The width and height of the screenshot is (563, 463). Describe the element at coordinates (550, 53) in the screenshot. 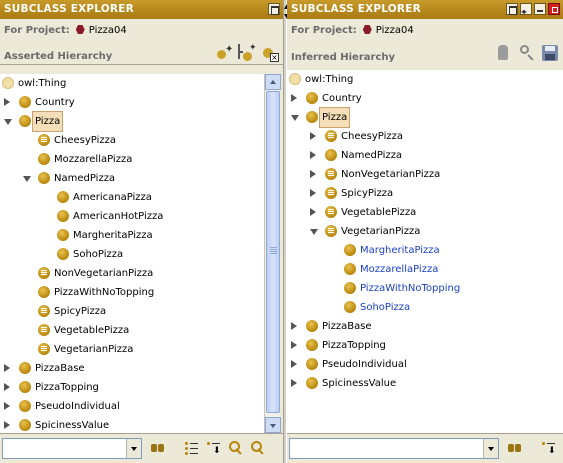

I see `save-icon` at that location.